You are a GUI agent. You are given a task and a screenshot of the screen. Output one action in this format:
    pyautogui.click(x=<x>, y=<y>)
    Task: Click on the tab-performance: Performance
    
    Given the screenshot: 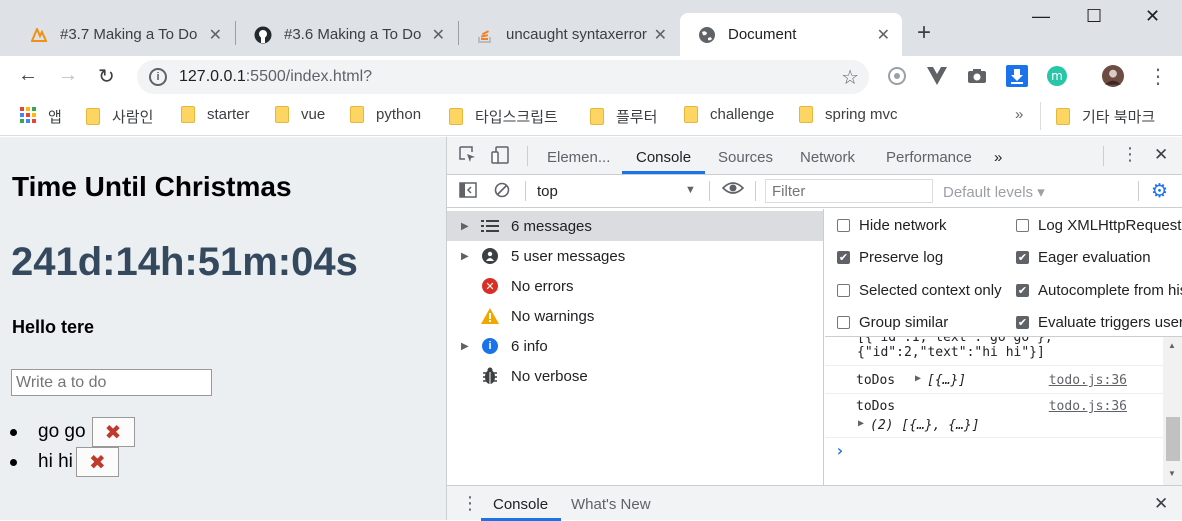 What is the action you would take?
    pyautogui.click(x=929, y=157)
    